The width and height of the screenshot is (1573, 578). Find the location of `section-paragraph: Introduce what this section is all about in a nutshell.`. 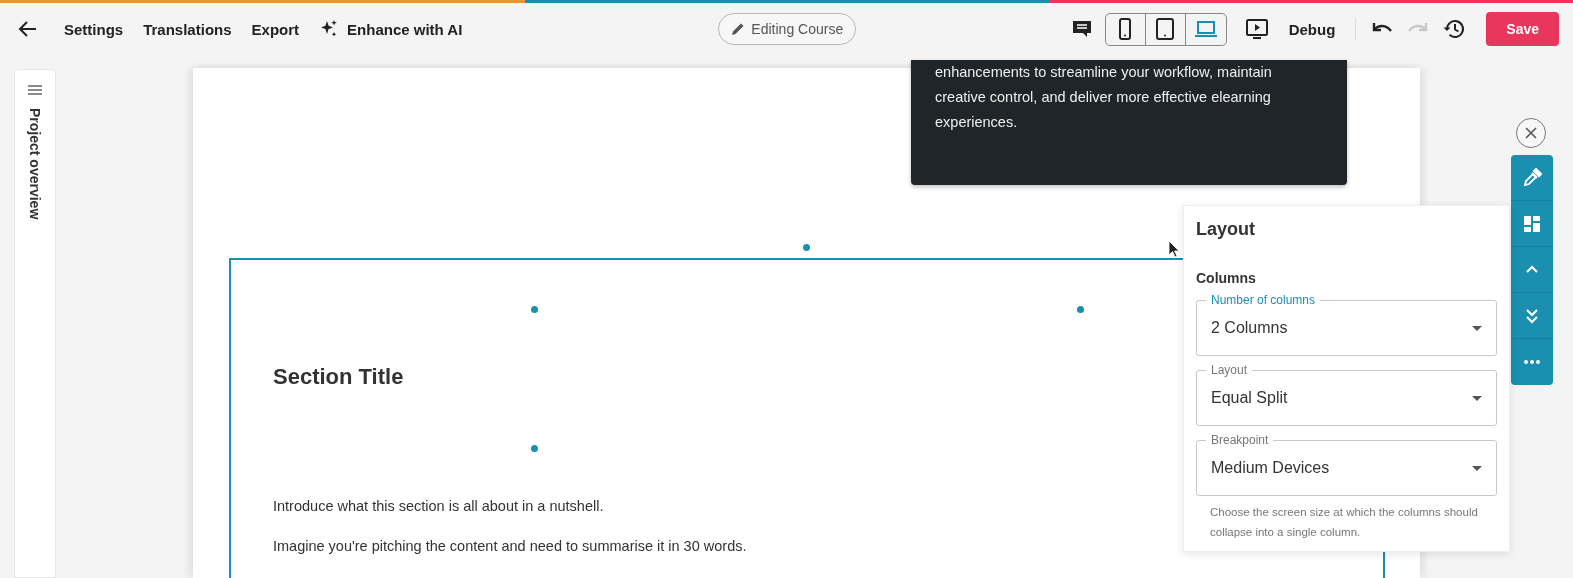

section-paragraph: Introduce what this section is all about in a nutshell. is located at coordinates (438, 506).